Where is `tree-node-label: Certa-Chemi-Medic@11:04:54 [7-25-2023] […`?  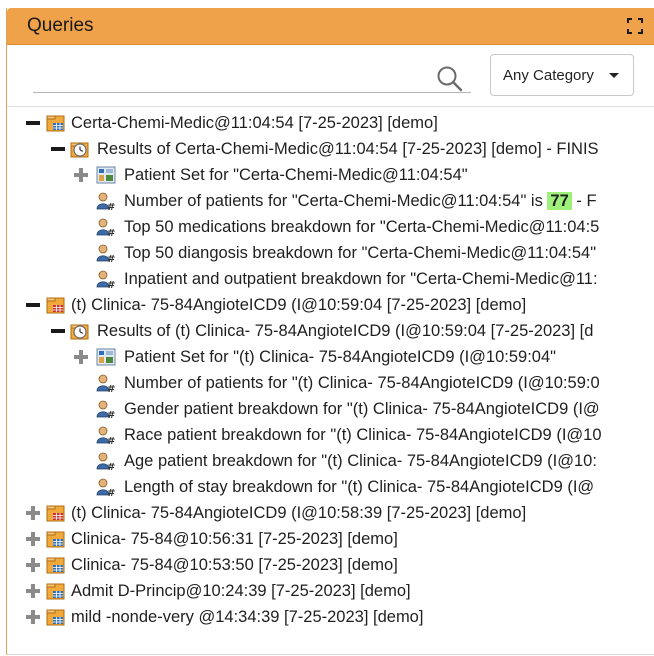 tree-node-label: Certa-Chemi-Medic@11:04:54 [7-25-2023] [… is located at coordinates (254, 123).